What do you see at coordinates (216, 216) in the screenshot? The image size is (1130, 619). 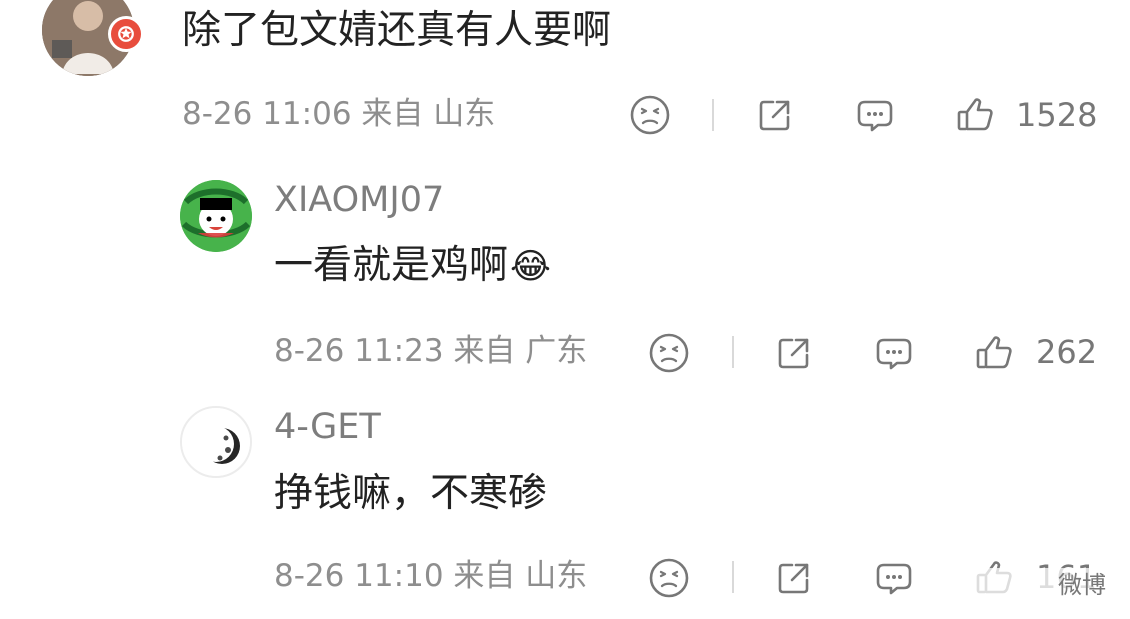 I see `reply1-avatar` at bounding box center [216, 216].